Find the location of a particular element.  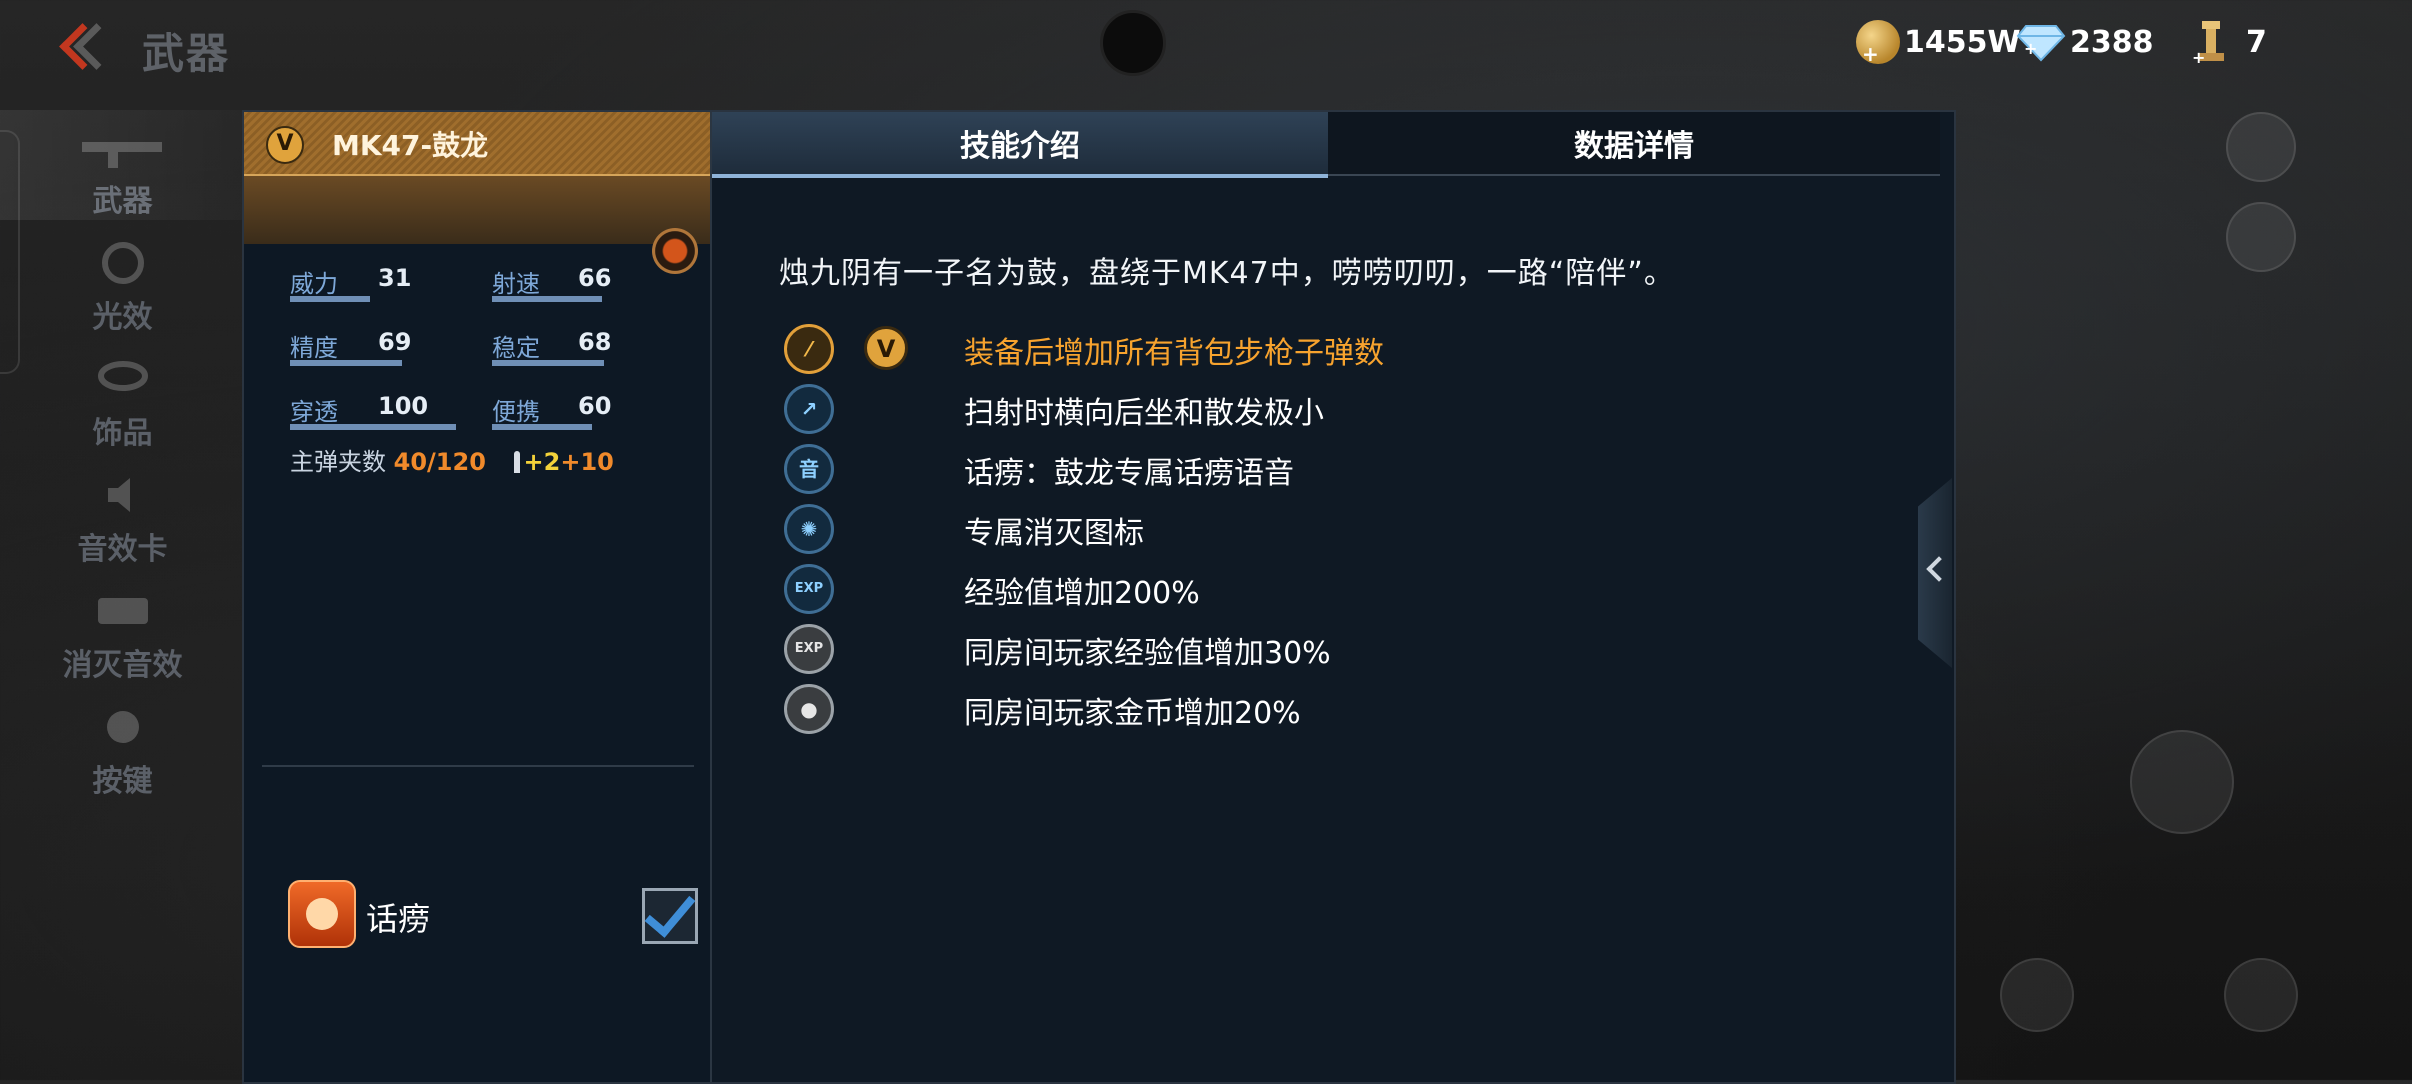

ammo-bonus-mag: +2 is located at coordinates (542, 462).